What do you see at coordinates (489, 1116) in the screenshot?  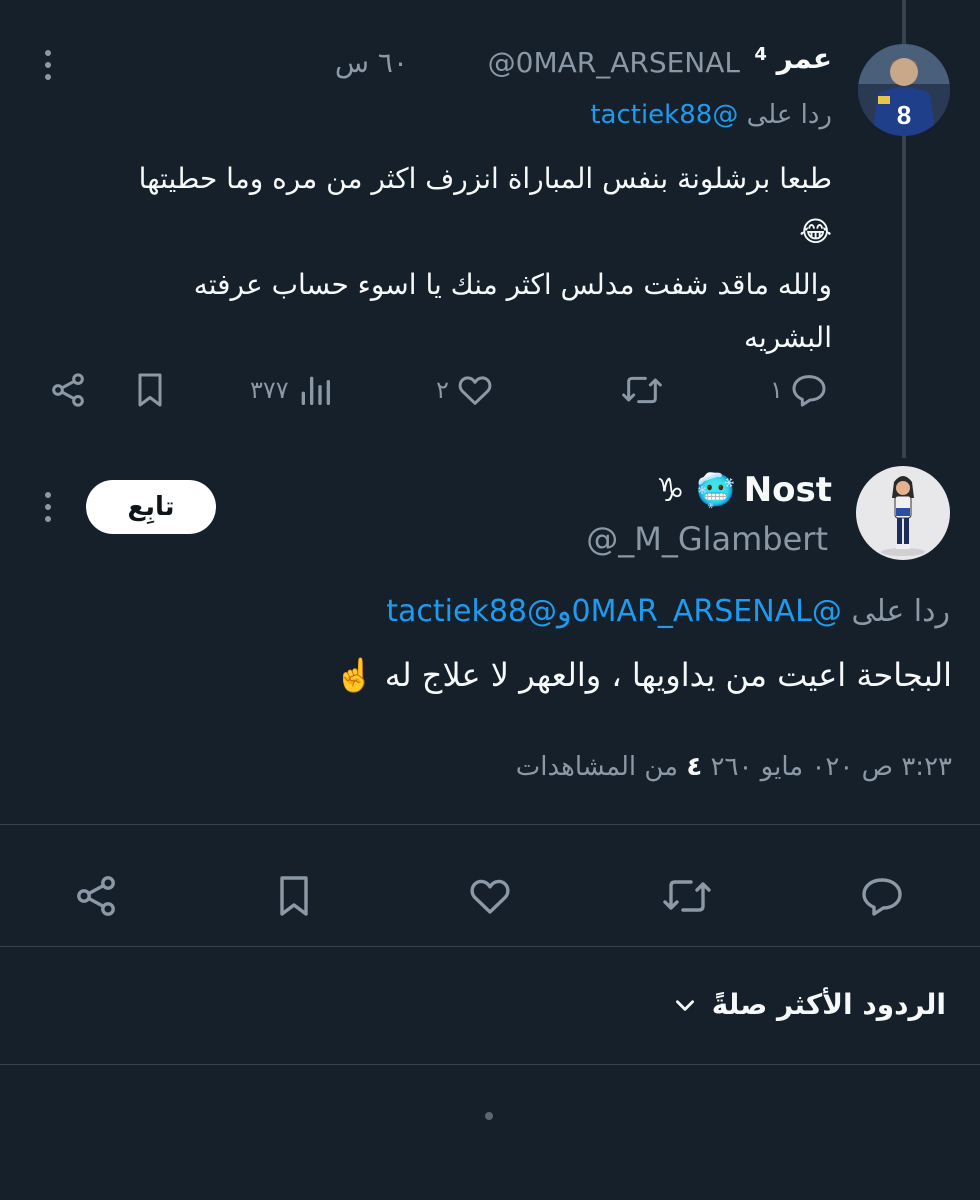 I see `loading-indicator` at bounding box center [489, 1116].